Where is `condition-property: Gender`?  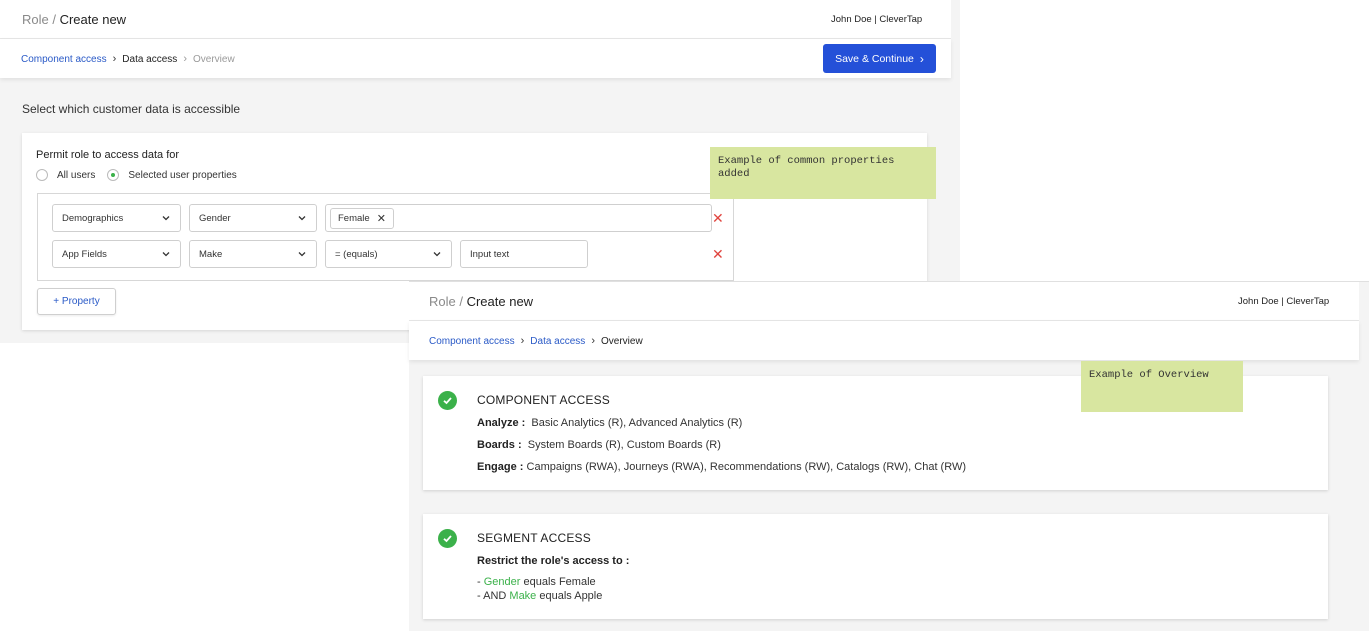 condition-property: Gender is located at coordinates (502, 582).